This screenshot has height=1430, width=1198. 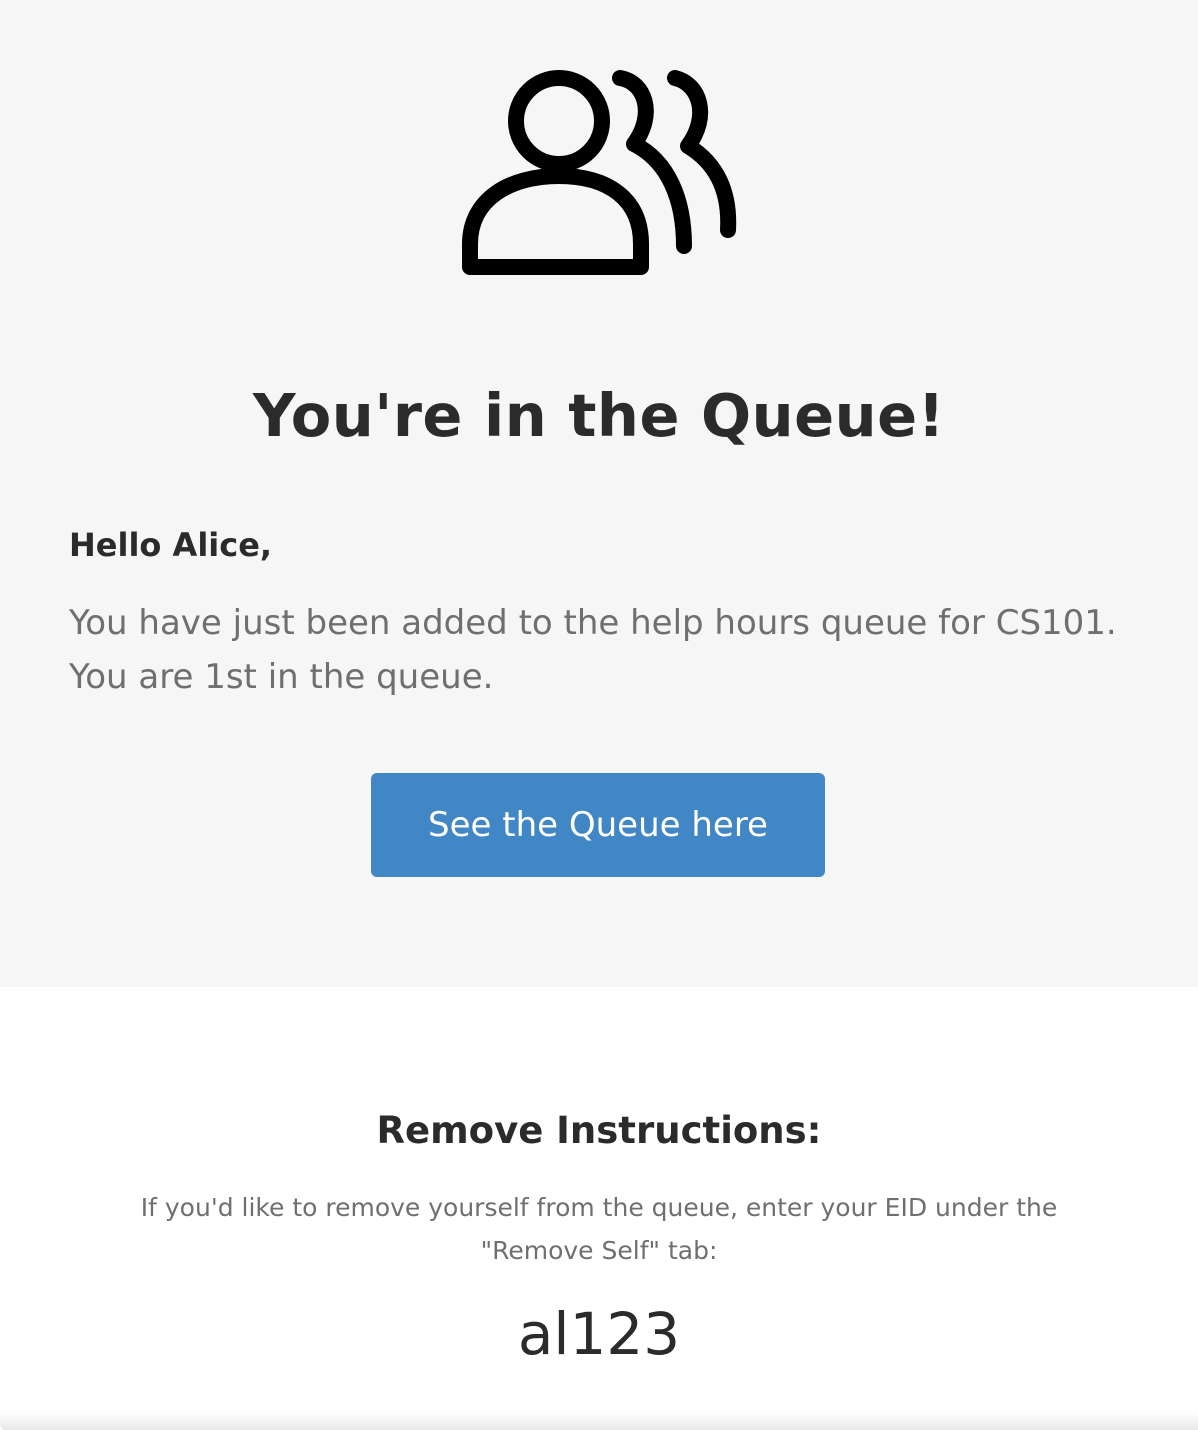 What do you see at coordinates (599, 1250) in the screenshot?
I see `remove-instructions-line-2: "Remove Self" tab:` at bounding box center [599, 1250].